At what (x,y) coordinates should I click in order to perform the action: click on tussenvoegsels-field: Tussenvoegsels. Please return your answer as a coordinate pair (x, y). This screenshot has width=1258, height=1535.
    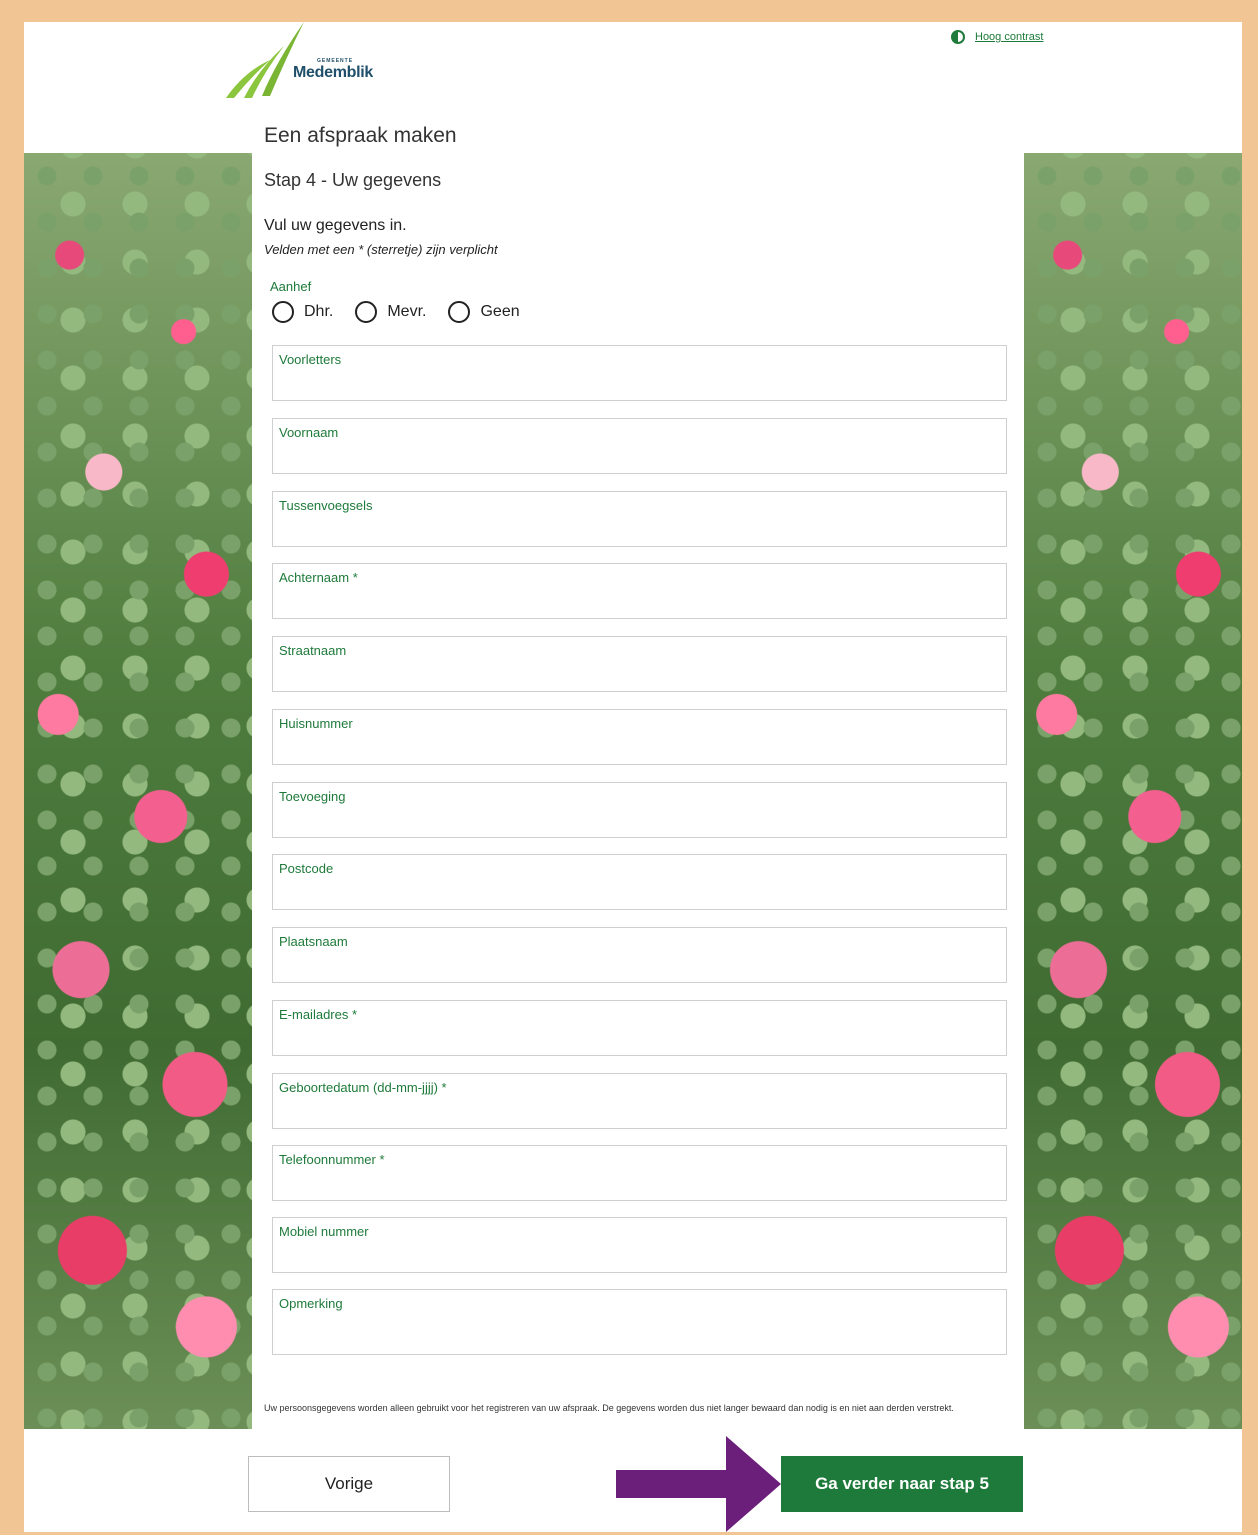
    Looking at the image, I should click on (639, 519).